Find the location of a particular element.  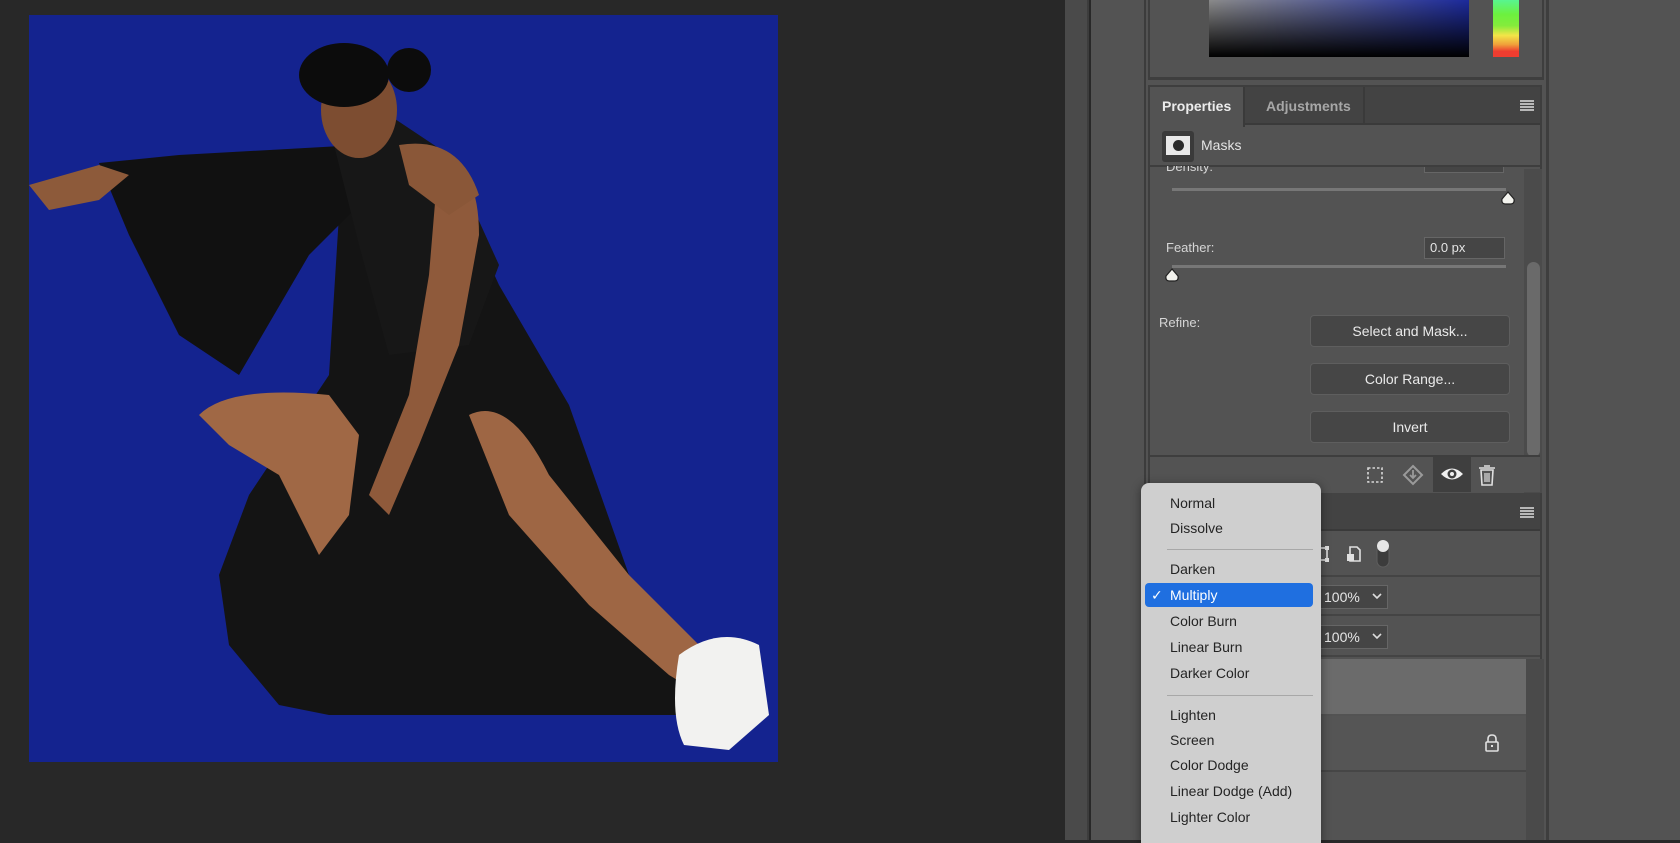

blend-mode-darker-color: Darker Color is located at coordinates (1229, 673).